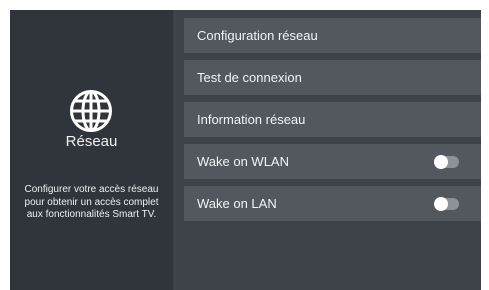 The image size is (489, 290). Describe the element at coordinates (91, 141) in the screenshot. I see `section-title: Réseau` at that location.